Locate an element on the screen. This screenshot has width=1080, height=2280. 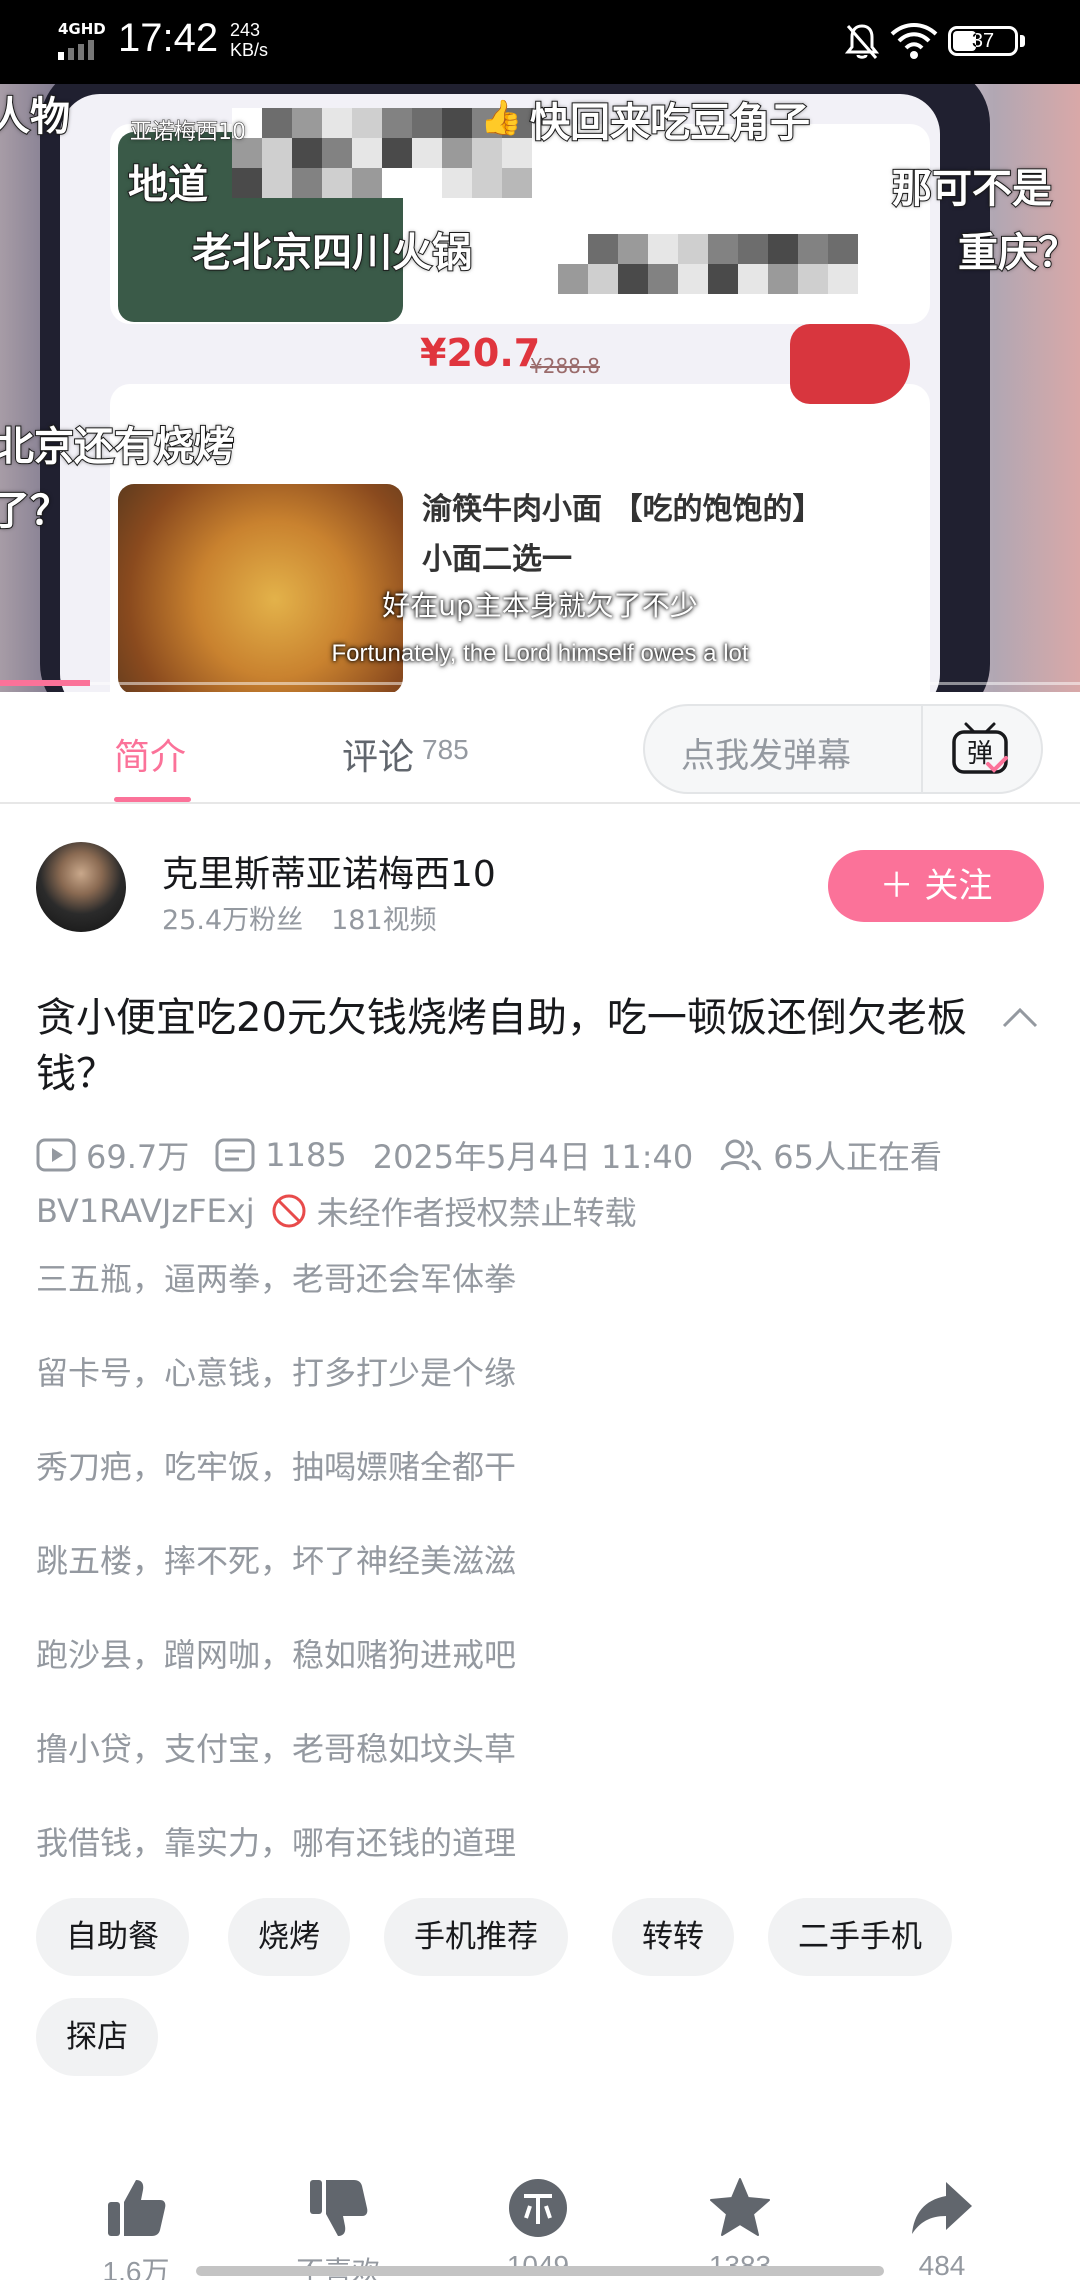
uploader-avatar is located at coordinates (81, 887).